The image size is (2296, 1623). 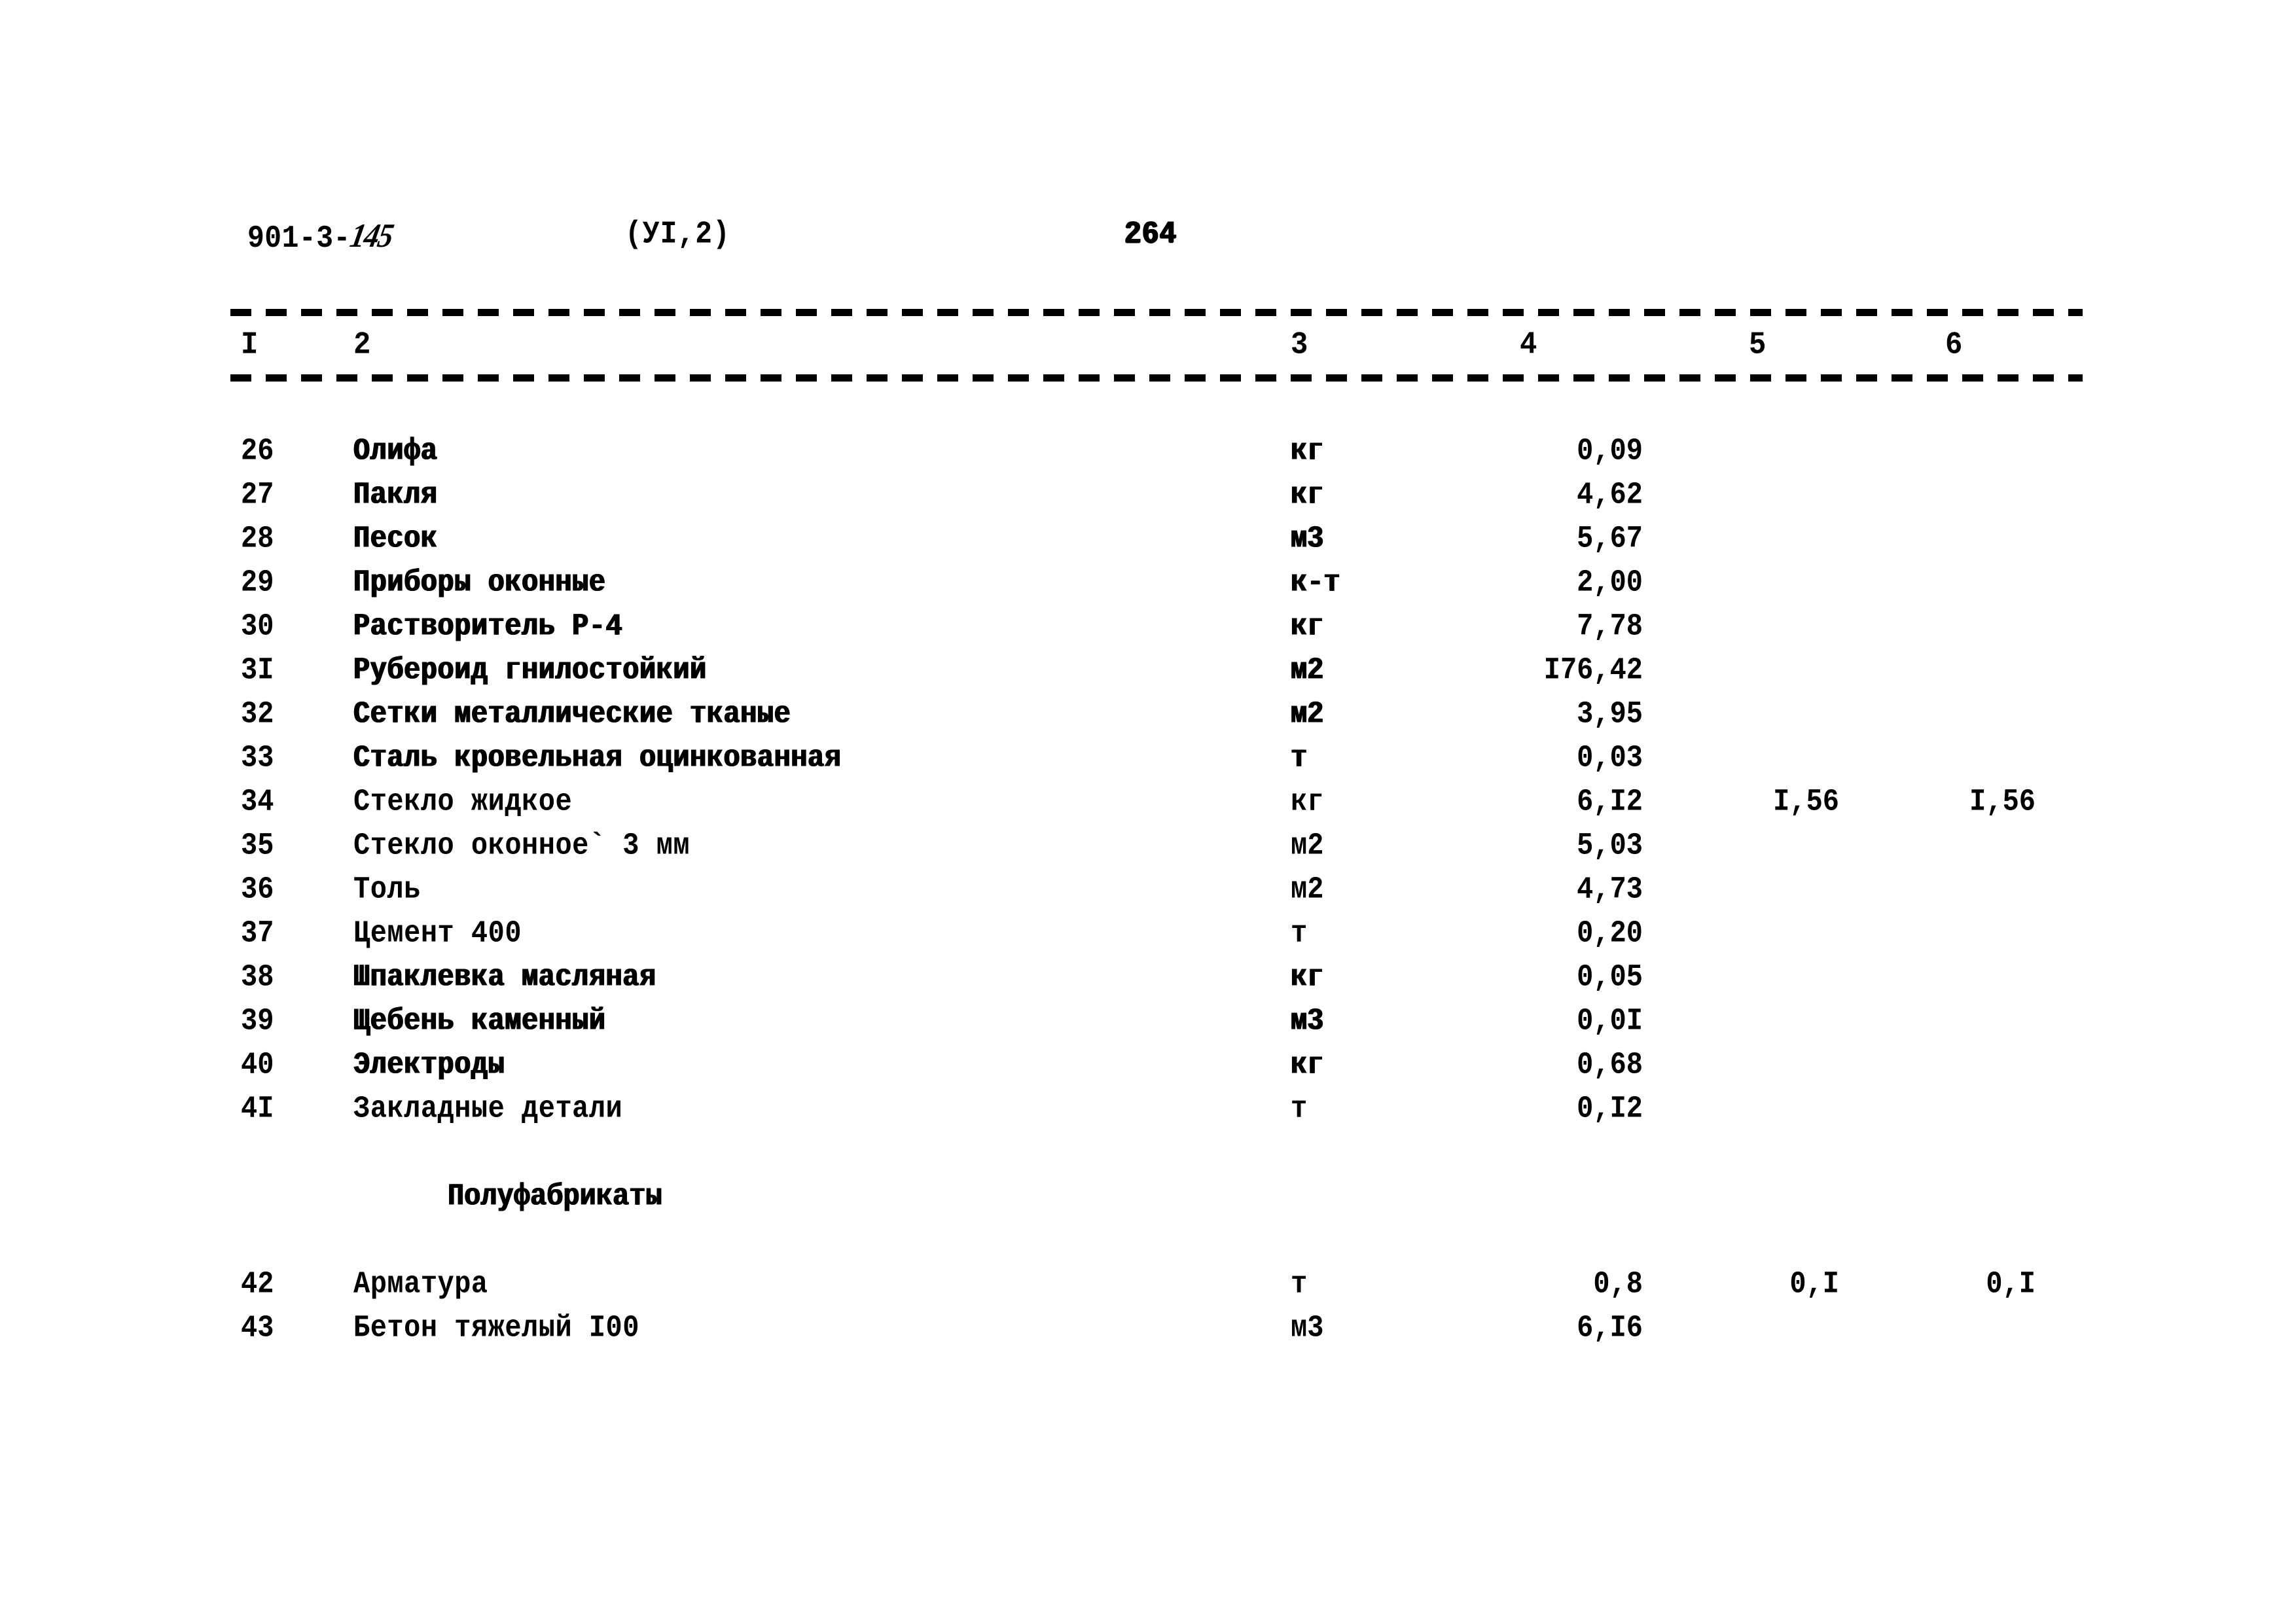 I want to click on value-col-4: 0,05, so click(x=1610, y=977).